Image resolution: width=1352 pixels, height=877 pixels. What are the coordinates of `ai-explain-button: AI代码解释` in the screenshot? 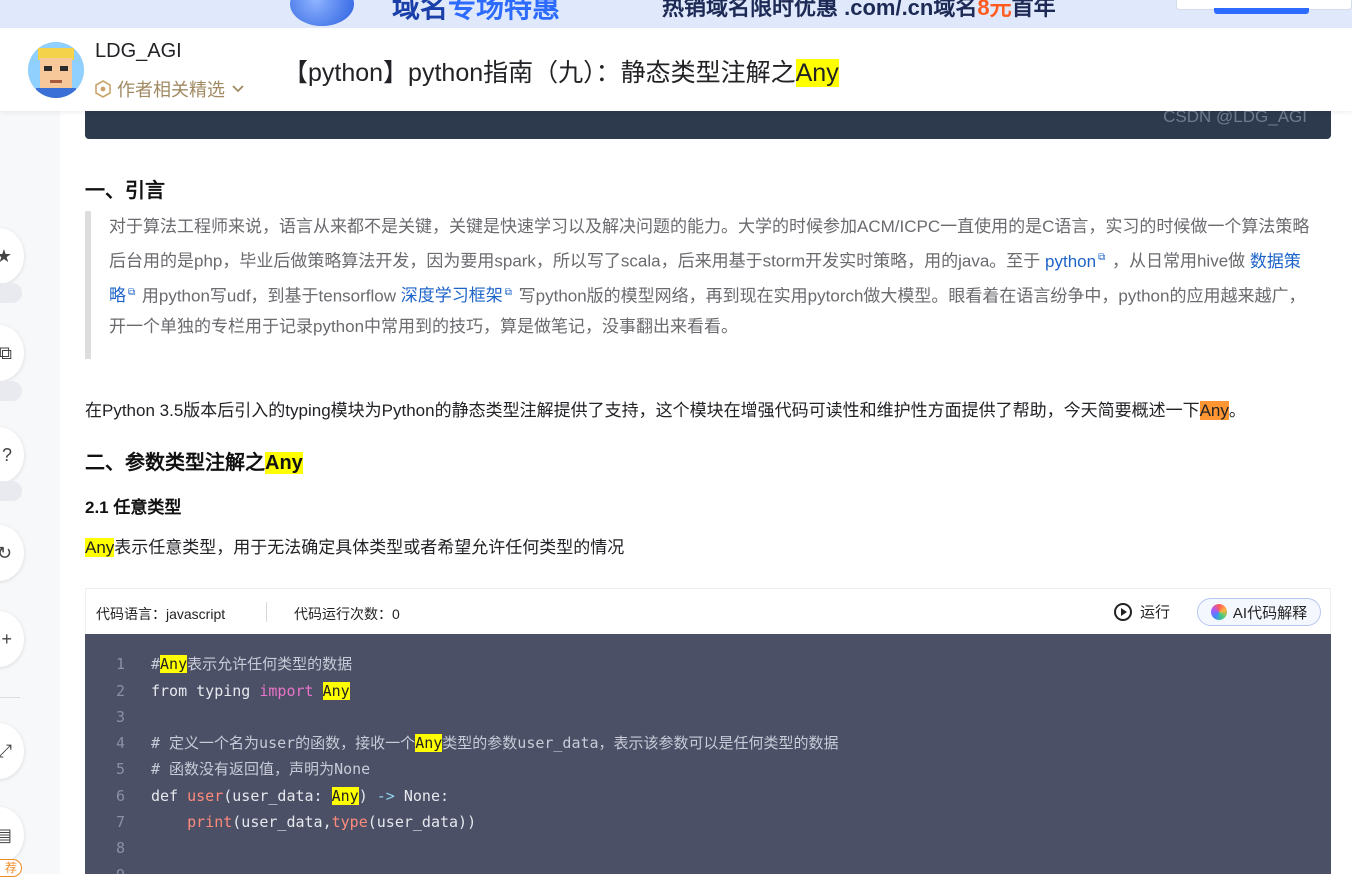 It's located at (1259, 612).